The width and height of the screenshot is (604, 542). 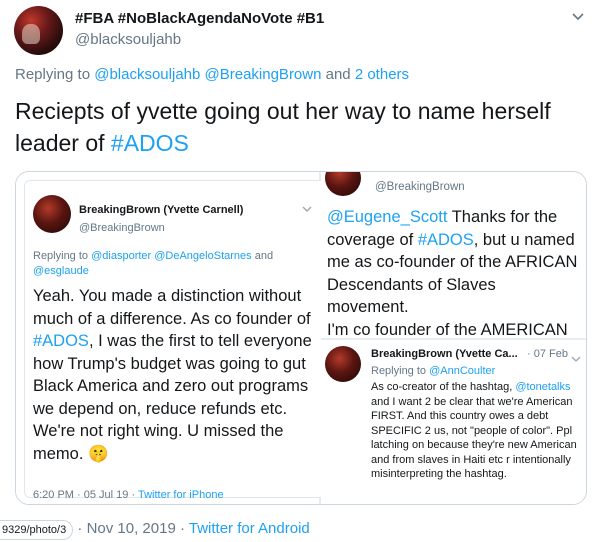 What do you see at coordinates (132, 528) in the screenshot?
I see `tweet-date: · Nov 10, 2019 ·` at bounding box center [132, 528].